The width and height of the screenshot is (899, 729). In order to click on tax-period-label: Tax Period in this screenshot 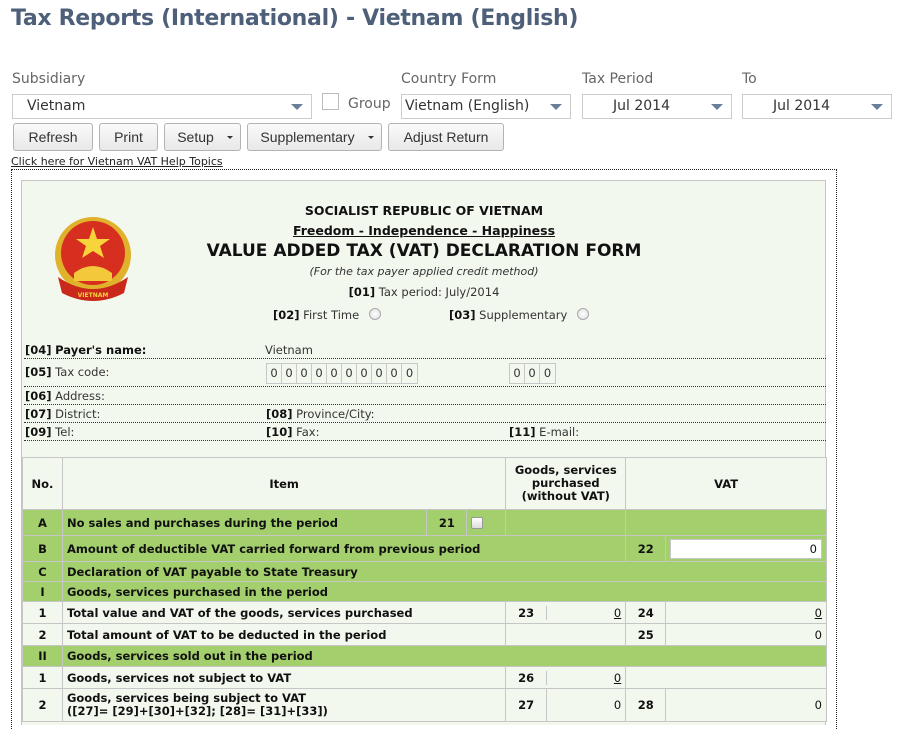, I will do `click(618, 79)`.